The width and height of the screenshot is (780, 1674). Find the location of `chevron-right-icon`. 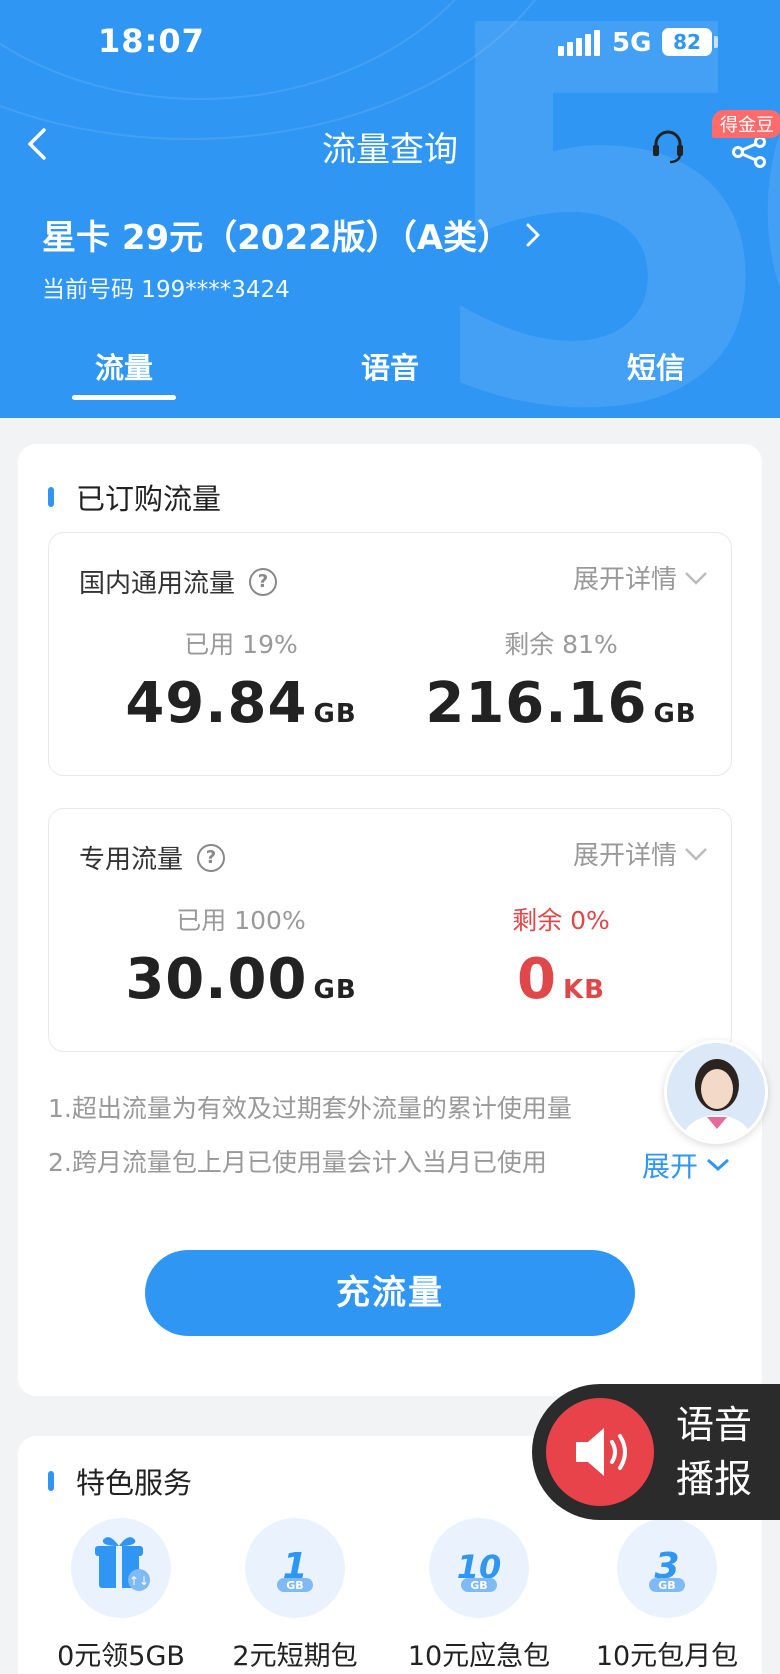

chevron-right-icon is located at coordinates (533, 234).